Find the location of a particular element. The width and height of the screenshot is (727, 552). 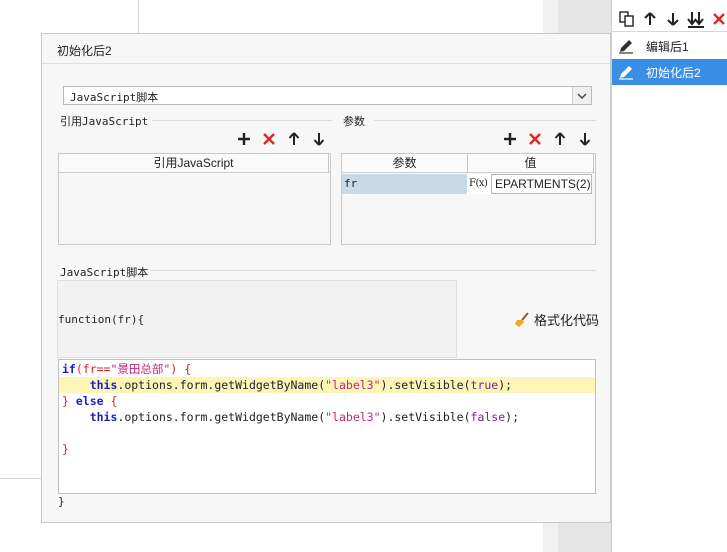

chevron-down-icon is located at coordinates (582, 96).